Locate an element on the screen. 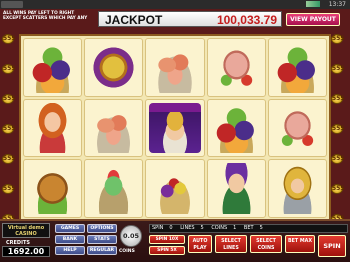 This screenshot has height=262, width=350. bet-info-row: SPIN 0 LINES 5 COINS 1 BET 5 is located at coordinates (248, 228).